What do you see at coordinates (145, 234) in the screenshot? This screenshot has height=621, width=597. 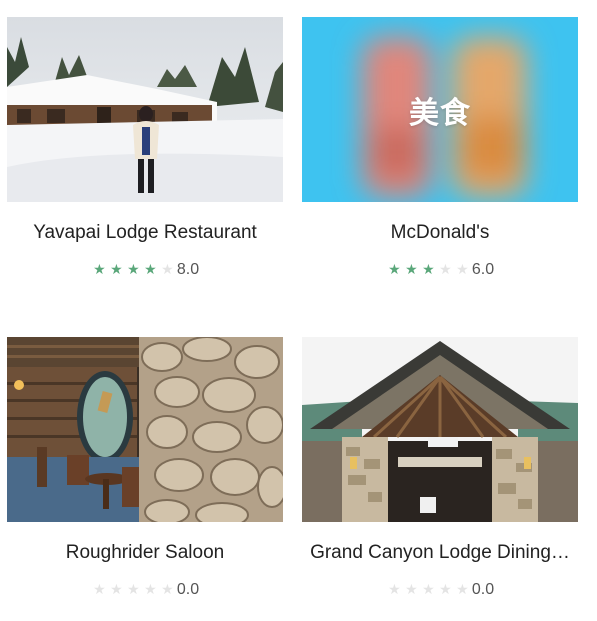 I see `restaurant-name: Yavapai Lodge Restaurant` at bounding box center [145, 234].